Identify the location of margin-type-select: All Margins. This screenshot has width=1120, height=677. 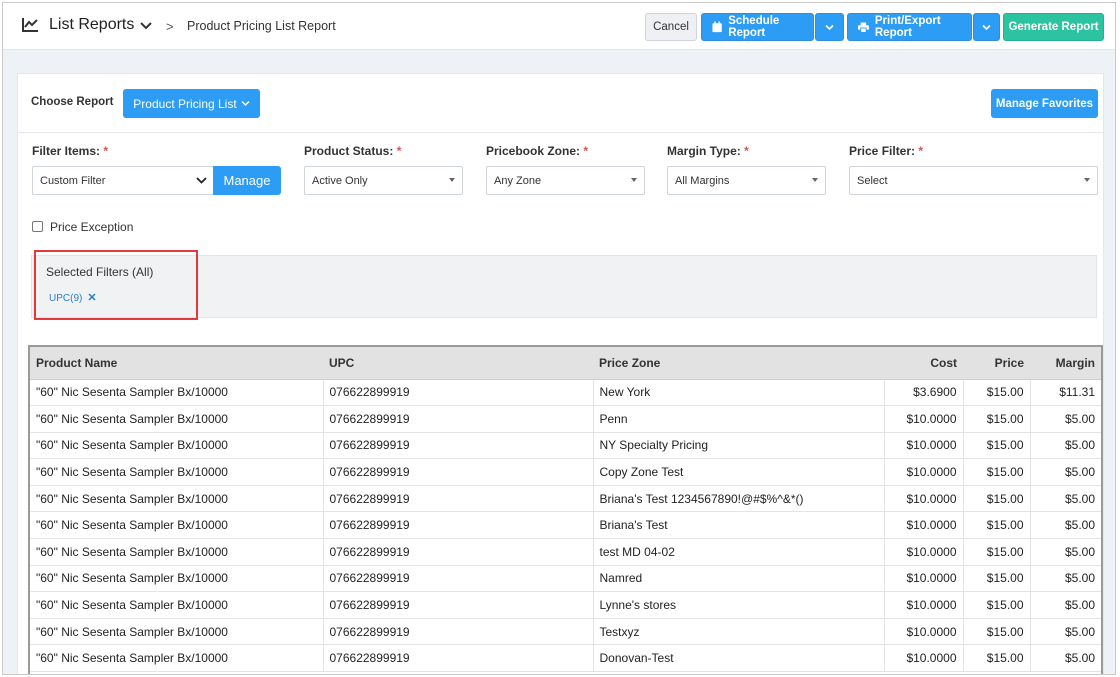
(746, 180).